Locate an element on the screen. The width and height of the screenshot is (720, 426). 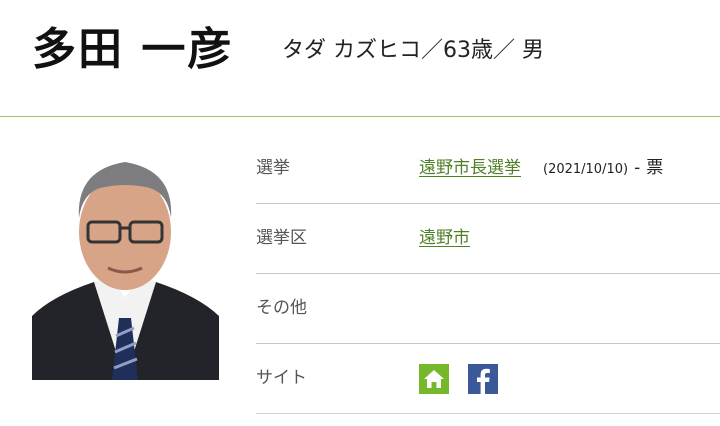
election-value: 遠野市長選挙 (2021/10/10) - 票 is located at coordinates (541, 168).